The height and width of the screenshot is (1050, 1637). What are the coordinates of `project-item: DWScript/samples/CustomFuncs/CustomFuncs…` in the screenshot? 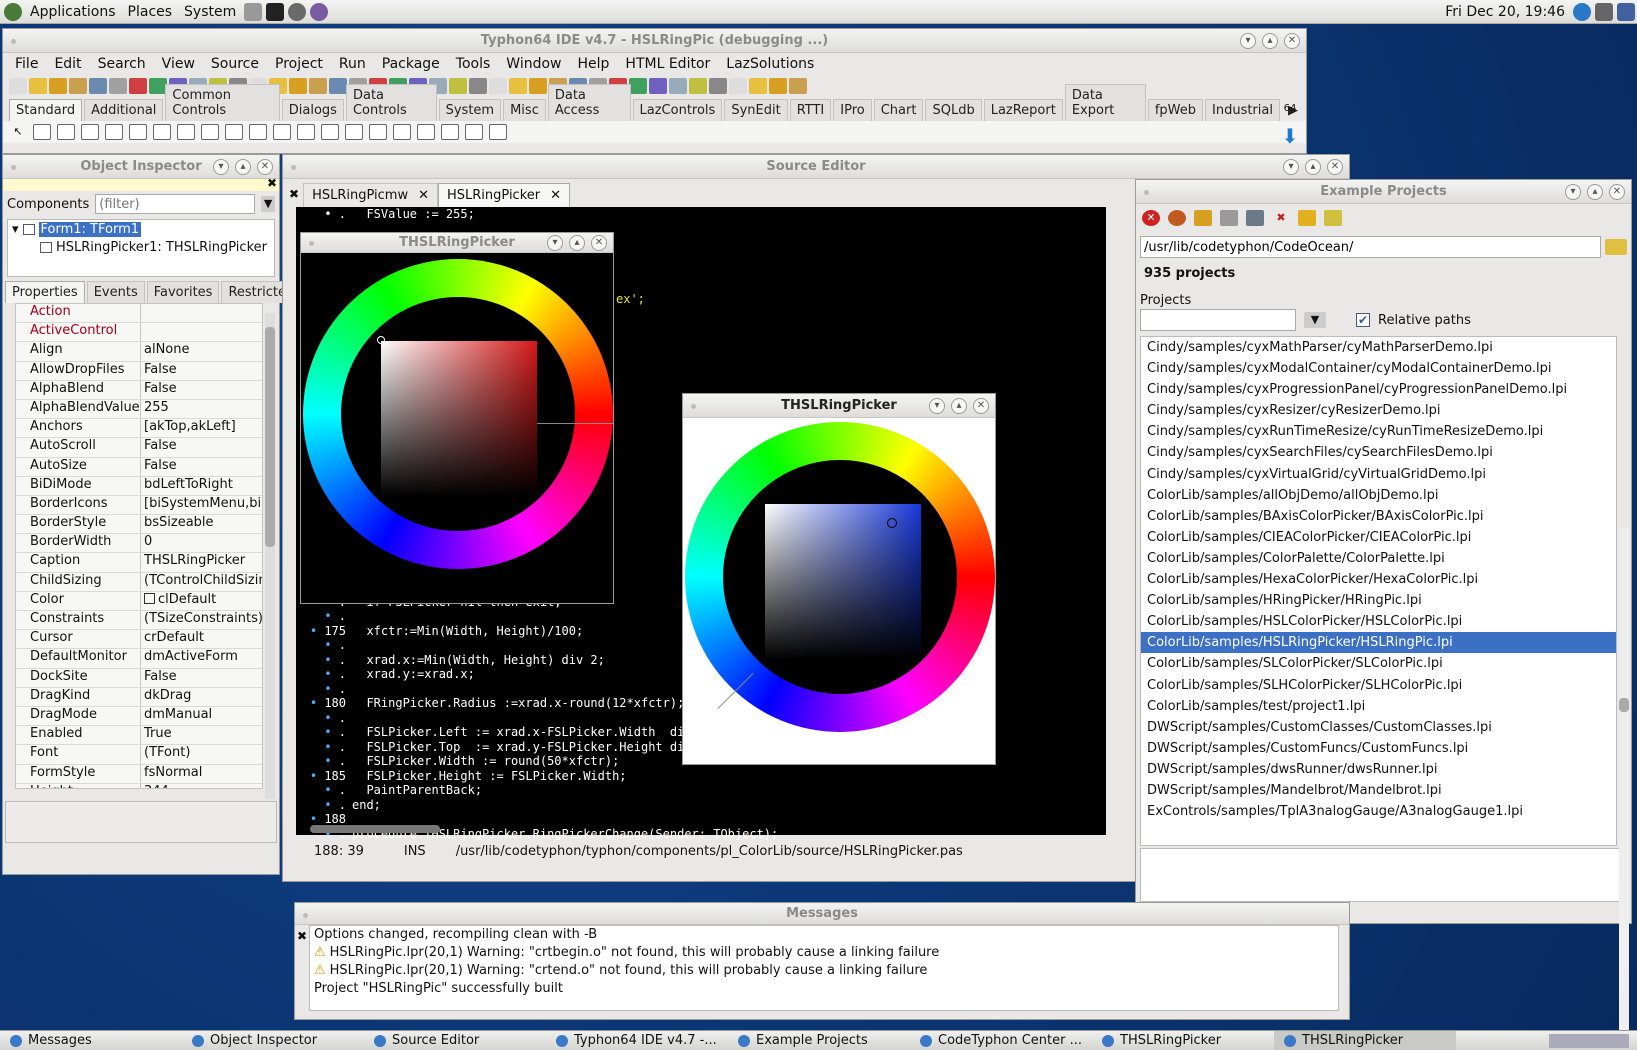 It's located at (1378, 748).